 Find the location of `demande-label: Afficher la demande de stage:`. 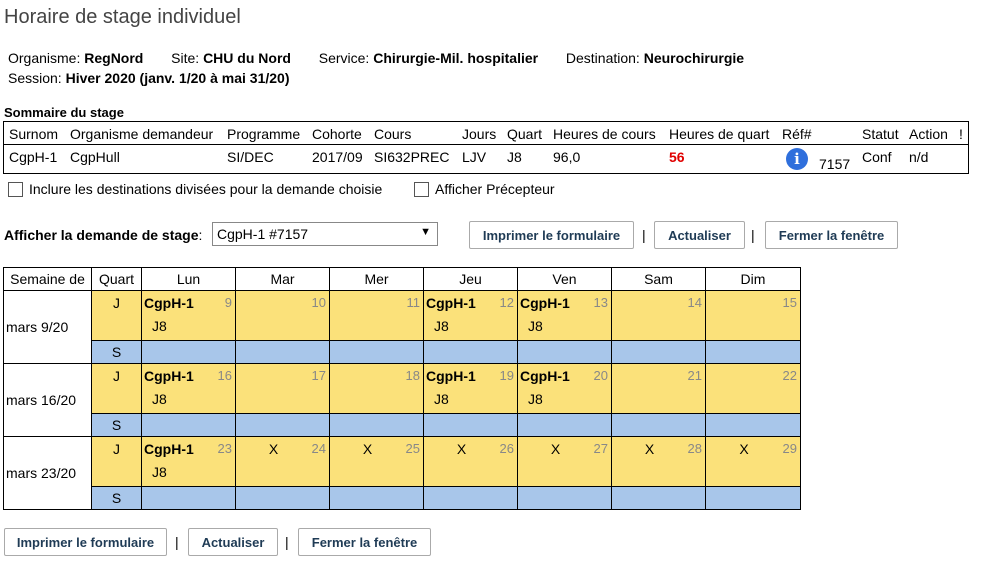

demande-label: Afficher la demande de stage: is located at coordinates (103, 235).